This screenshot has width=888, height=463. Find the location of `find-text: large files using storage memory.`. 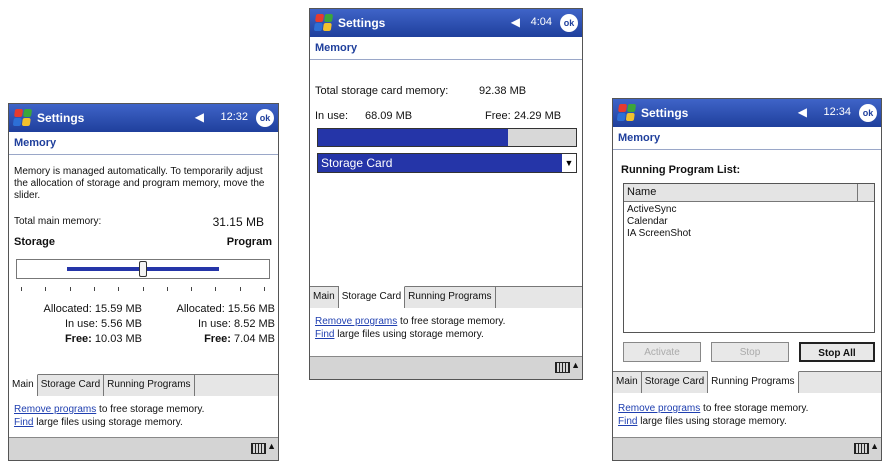

find-text: large files using storage memory. is located at coordinates (108, 422).